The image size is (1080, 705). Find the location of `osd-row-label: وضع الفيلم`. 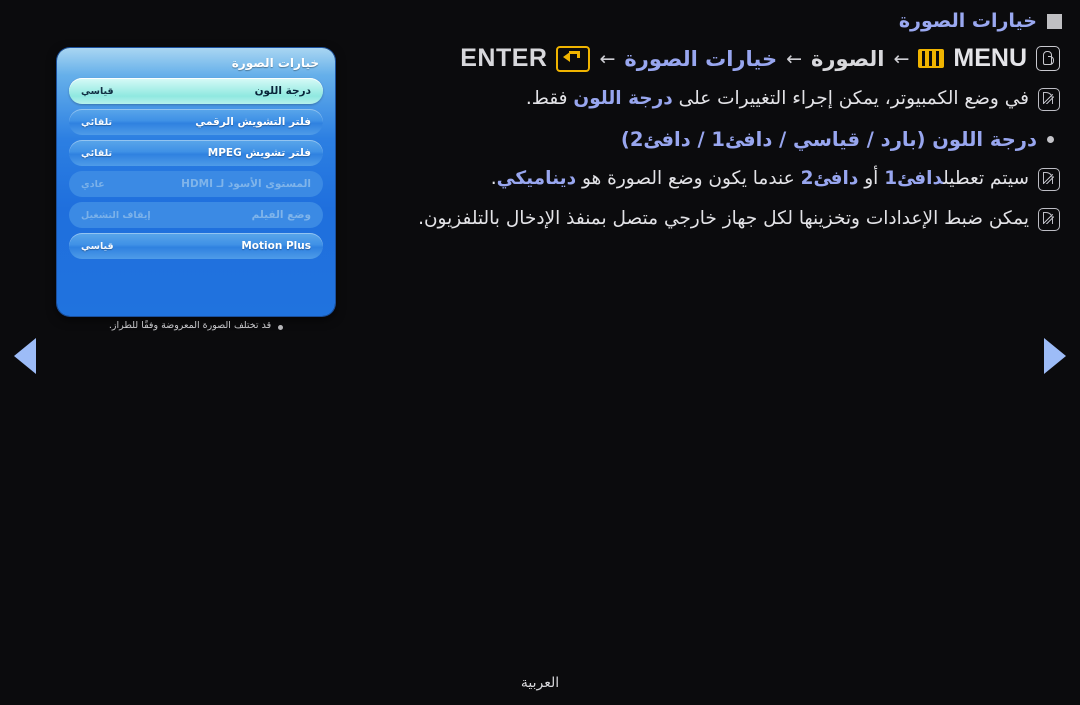

osd-row-label: وضع الفيلم is located at coordinates (281, 215).